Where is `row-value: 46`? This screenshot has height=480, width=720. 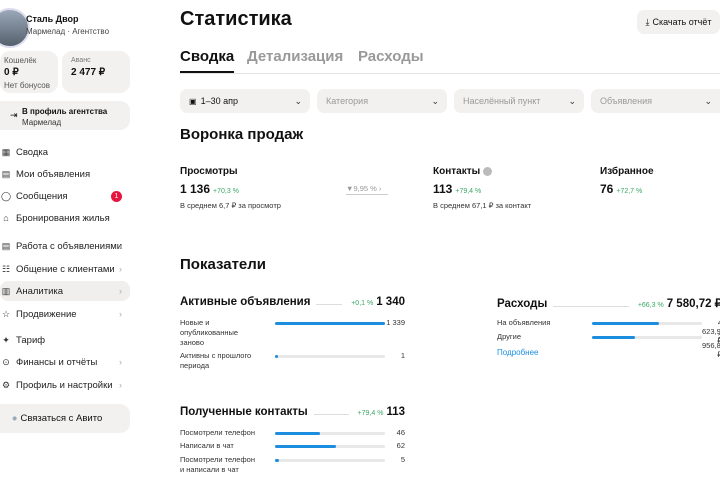
row-value: 46 is located at coordinates (400, 432).